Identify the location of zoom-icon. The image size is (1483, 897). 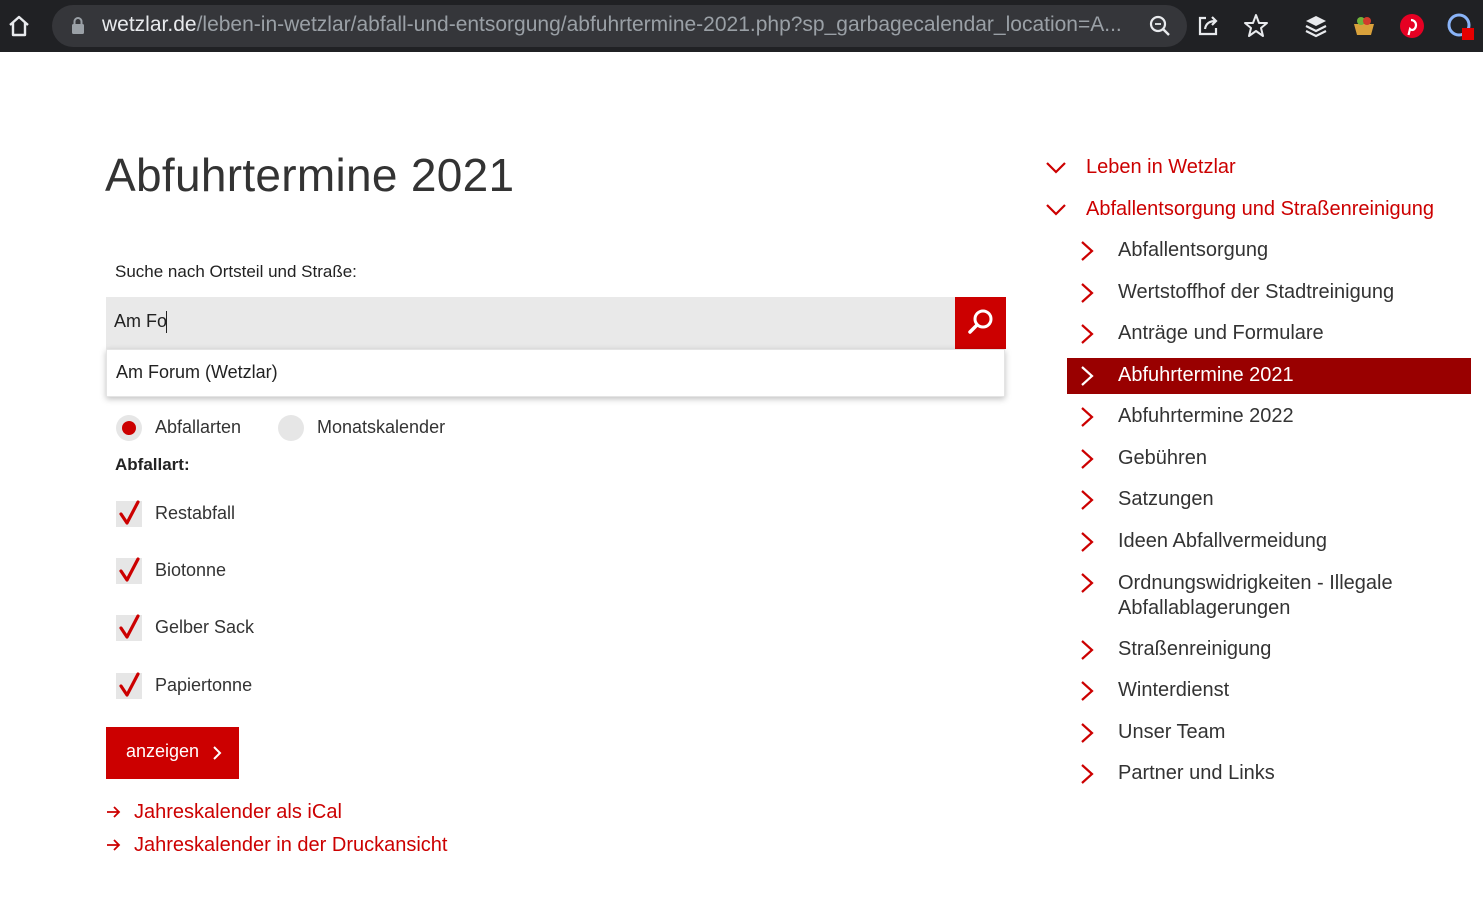
(1160, 26).